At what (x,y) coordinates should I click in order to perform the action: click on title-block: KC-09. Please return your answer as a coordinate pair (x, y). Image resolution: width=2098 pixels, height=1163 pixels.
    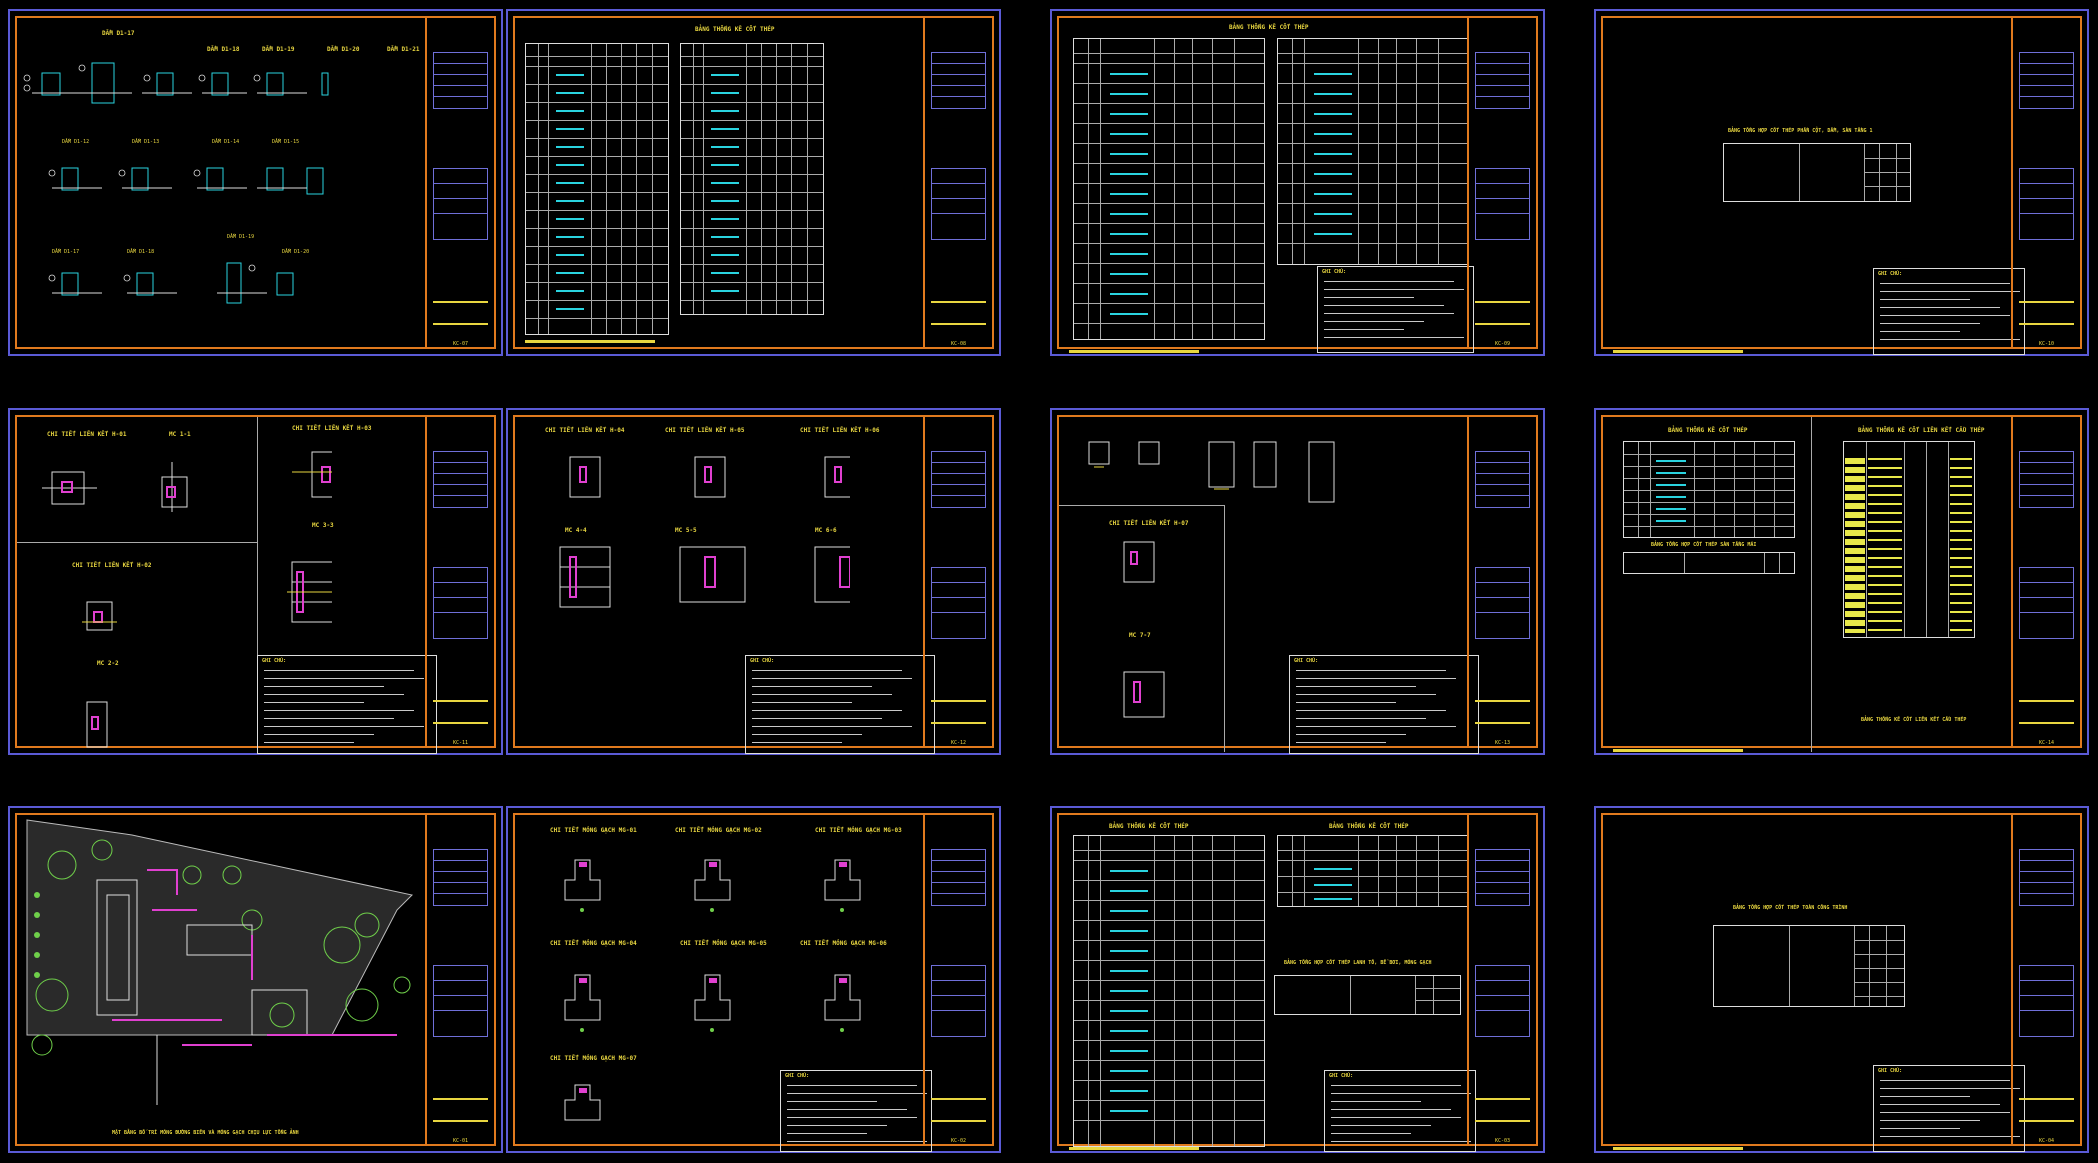
    Looking at the image, I should click on (1501, 182).